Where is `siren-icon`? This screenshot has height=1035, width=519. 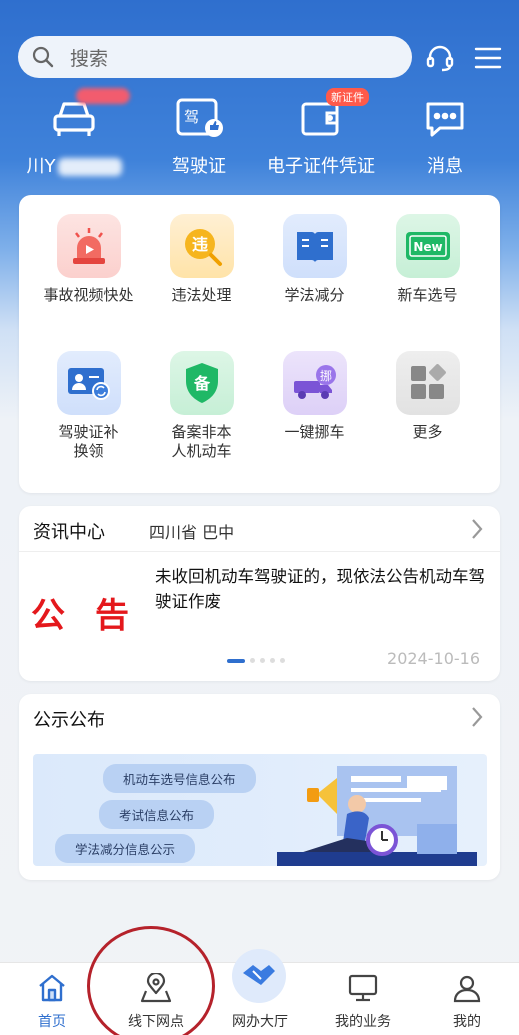
siren-icon is located at coordinates (88, 246).